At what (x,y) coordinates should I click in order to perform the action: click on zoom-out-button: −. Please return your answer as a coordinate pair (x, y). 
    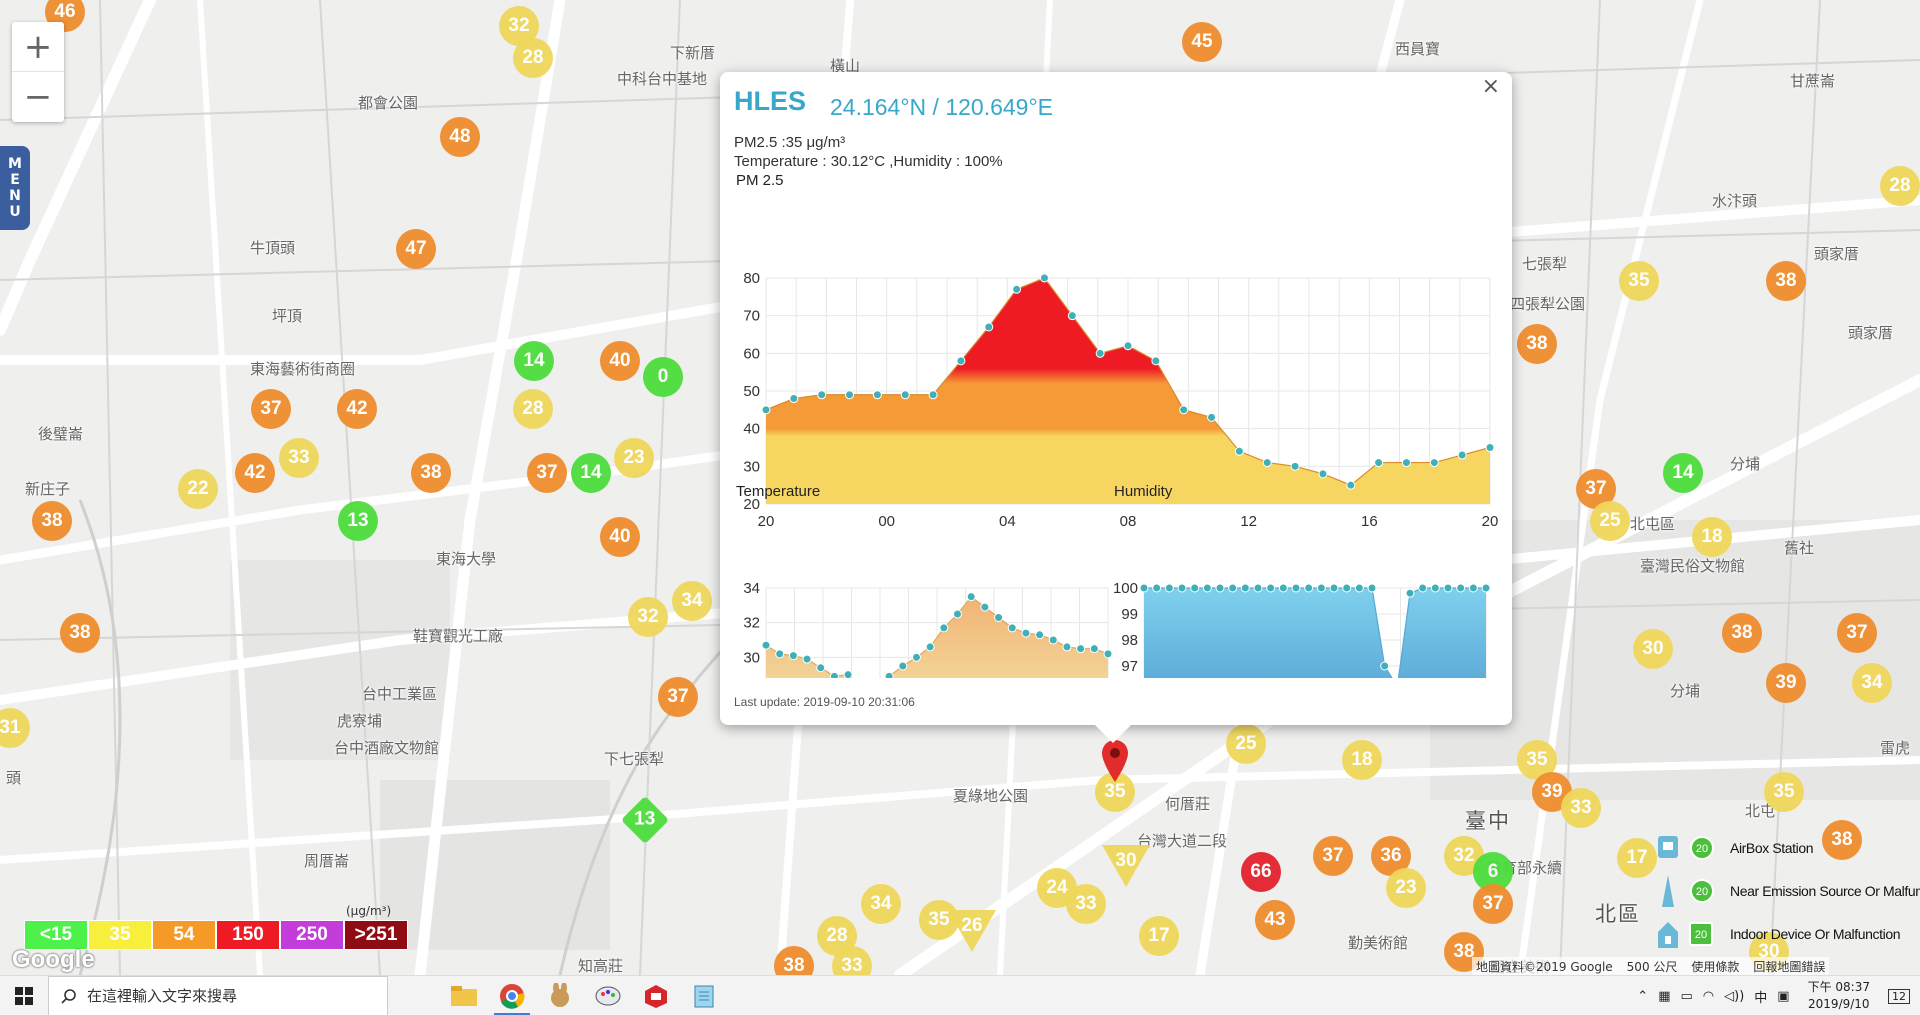
    Looking at the image, I should click on (38, 97).